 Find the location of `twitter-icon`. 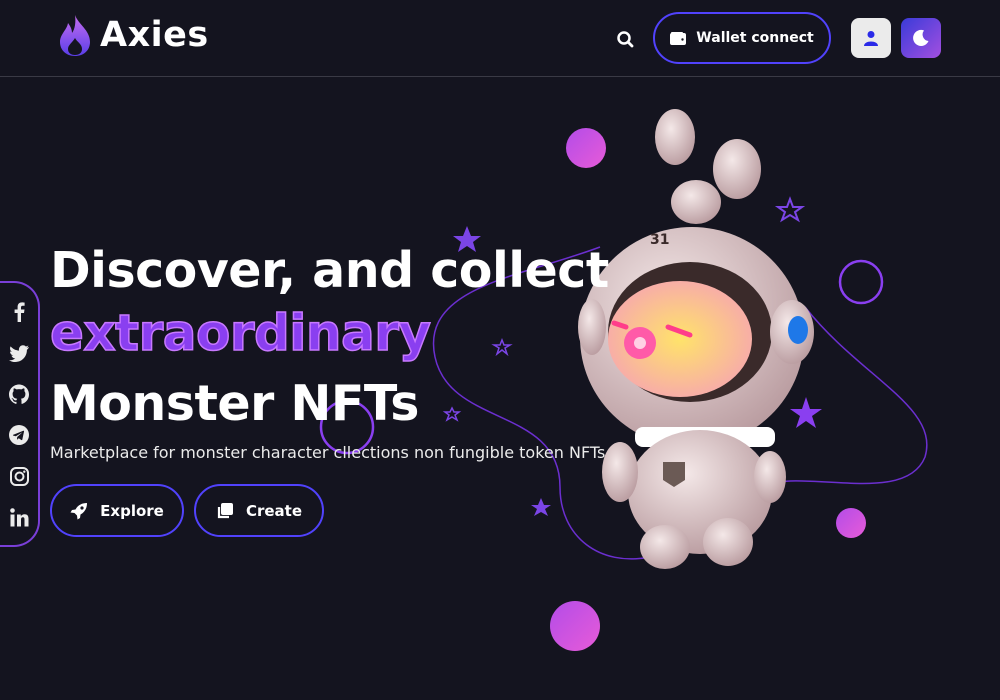

twitter-icon is located at coordinates (19, 353).